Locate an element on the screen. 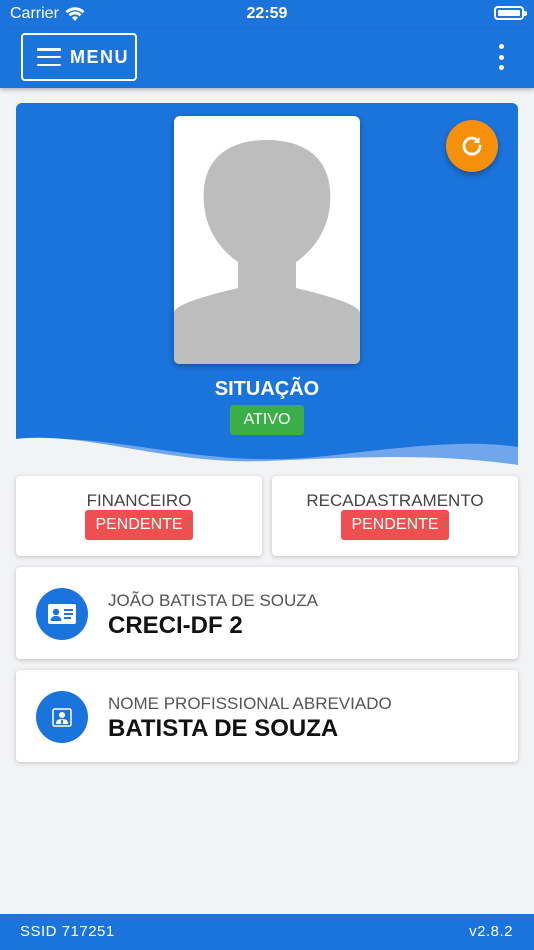 The height and width of the screenshot is (950, 534). id-card-icon is located at coordinates (62, 614).